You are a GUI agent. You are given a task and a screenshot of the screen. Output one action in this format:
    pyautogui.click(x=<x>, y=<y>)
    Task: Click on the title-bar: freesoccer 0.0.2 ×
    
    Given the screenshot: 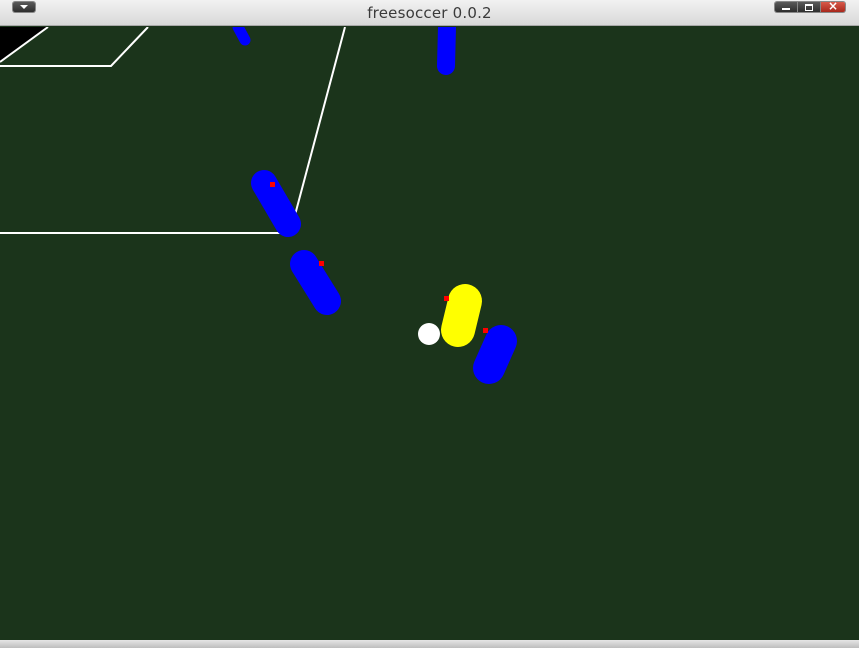 What is the action you would take?
    pyautogui.click(x=429, y=13)
    